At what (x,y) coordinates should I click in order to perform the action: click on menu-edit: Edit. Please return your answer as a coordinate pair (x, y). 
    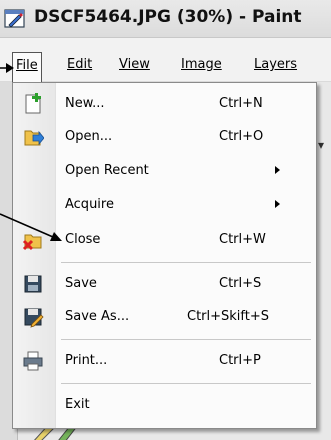
    Looking at the image, I should click on (79, 65).